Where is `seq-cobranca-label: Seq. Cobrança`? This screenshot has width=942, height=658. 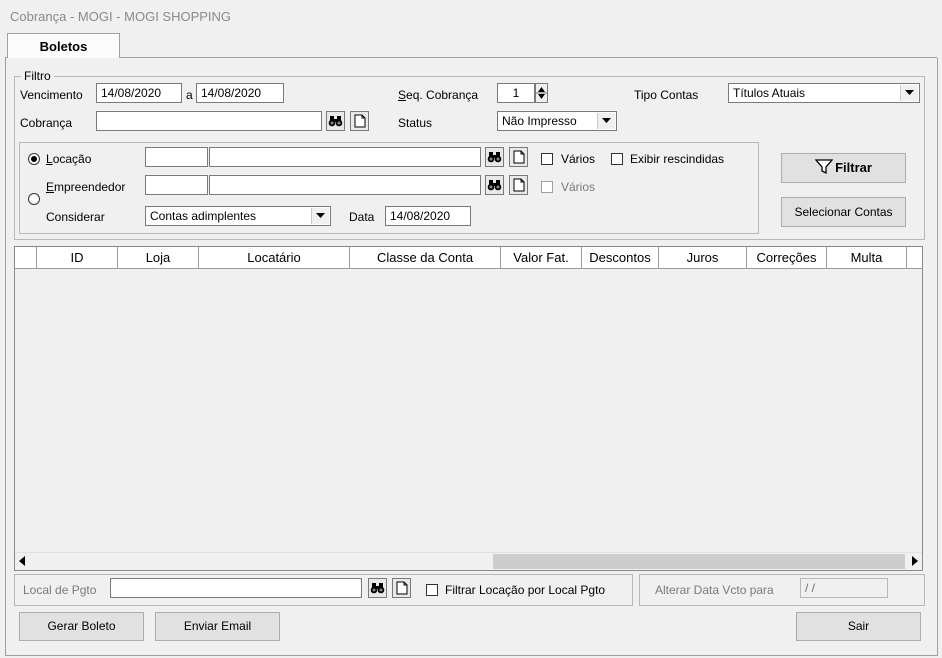
seq-cobranca-label: Seq. Cobrança is located at coordinates (438, 95).